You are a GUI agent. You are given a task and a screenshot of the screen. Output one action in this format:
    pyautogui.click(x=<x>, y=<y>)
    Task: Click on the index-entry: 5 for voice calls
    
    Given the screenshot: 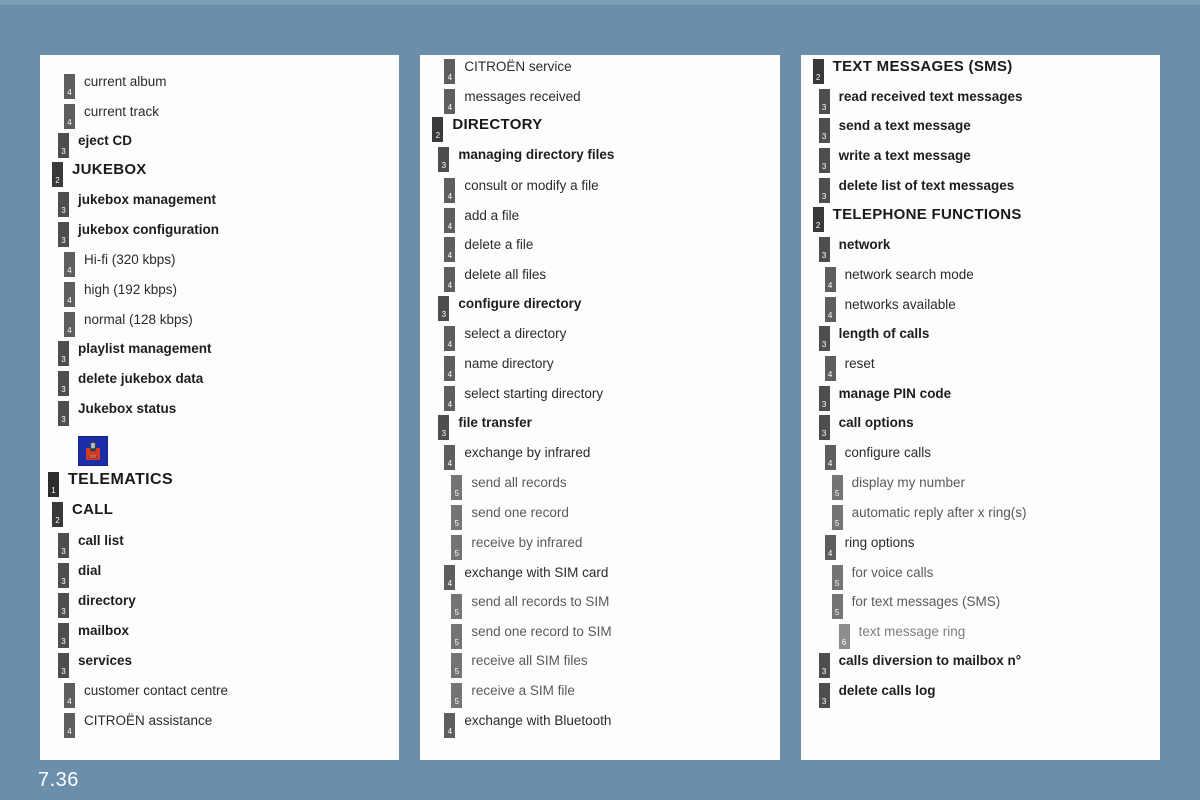 What is the action you would take?
    pyautogui.click(x=882, y=577)
    